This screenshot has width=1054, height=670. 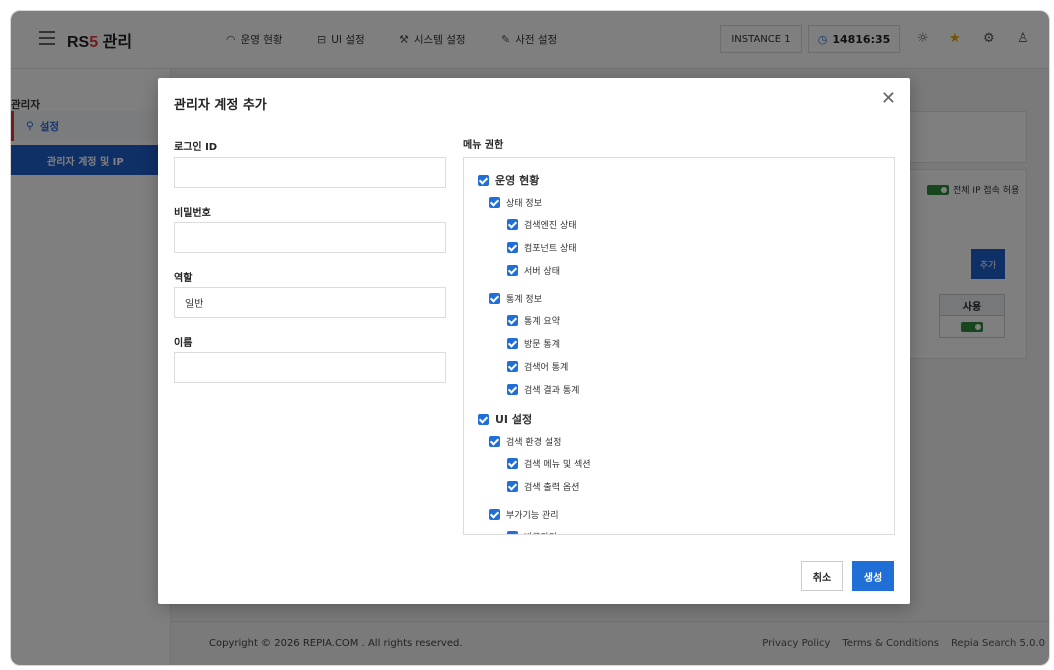 What do you see at coordinates (534, 443) in the screenshot?
I see `permission-label: 검색 환경 설정` at bounding box center [534, 443].